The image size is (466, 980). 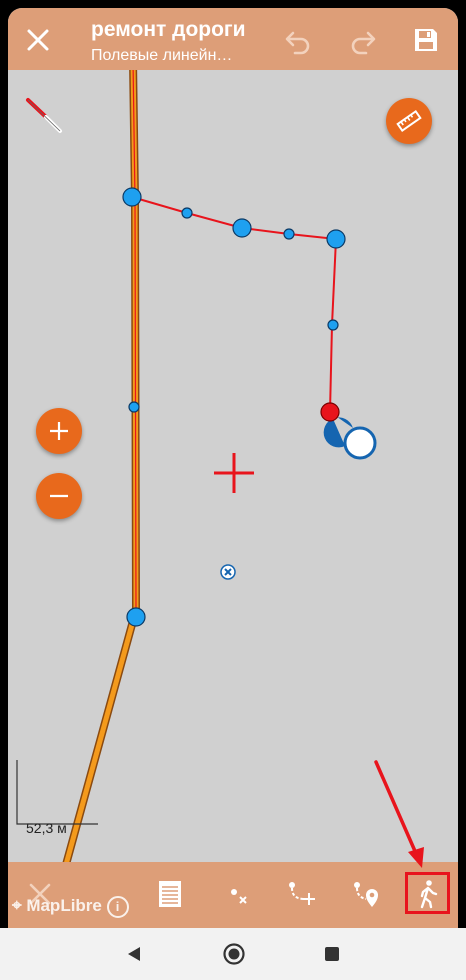 I want to click on back-button, so click(x=134, y=954).